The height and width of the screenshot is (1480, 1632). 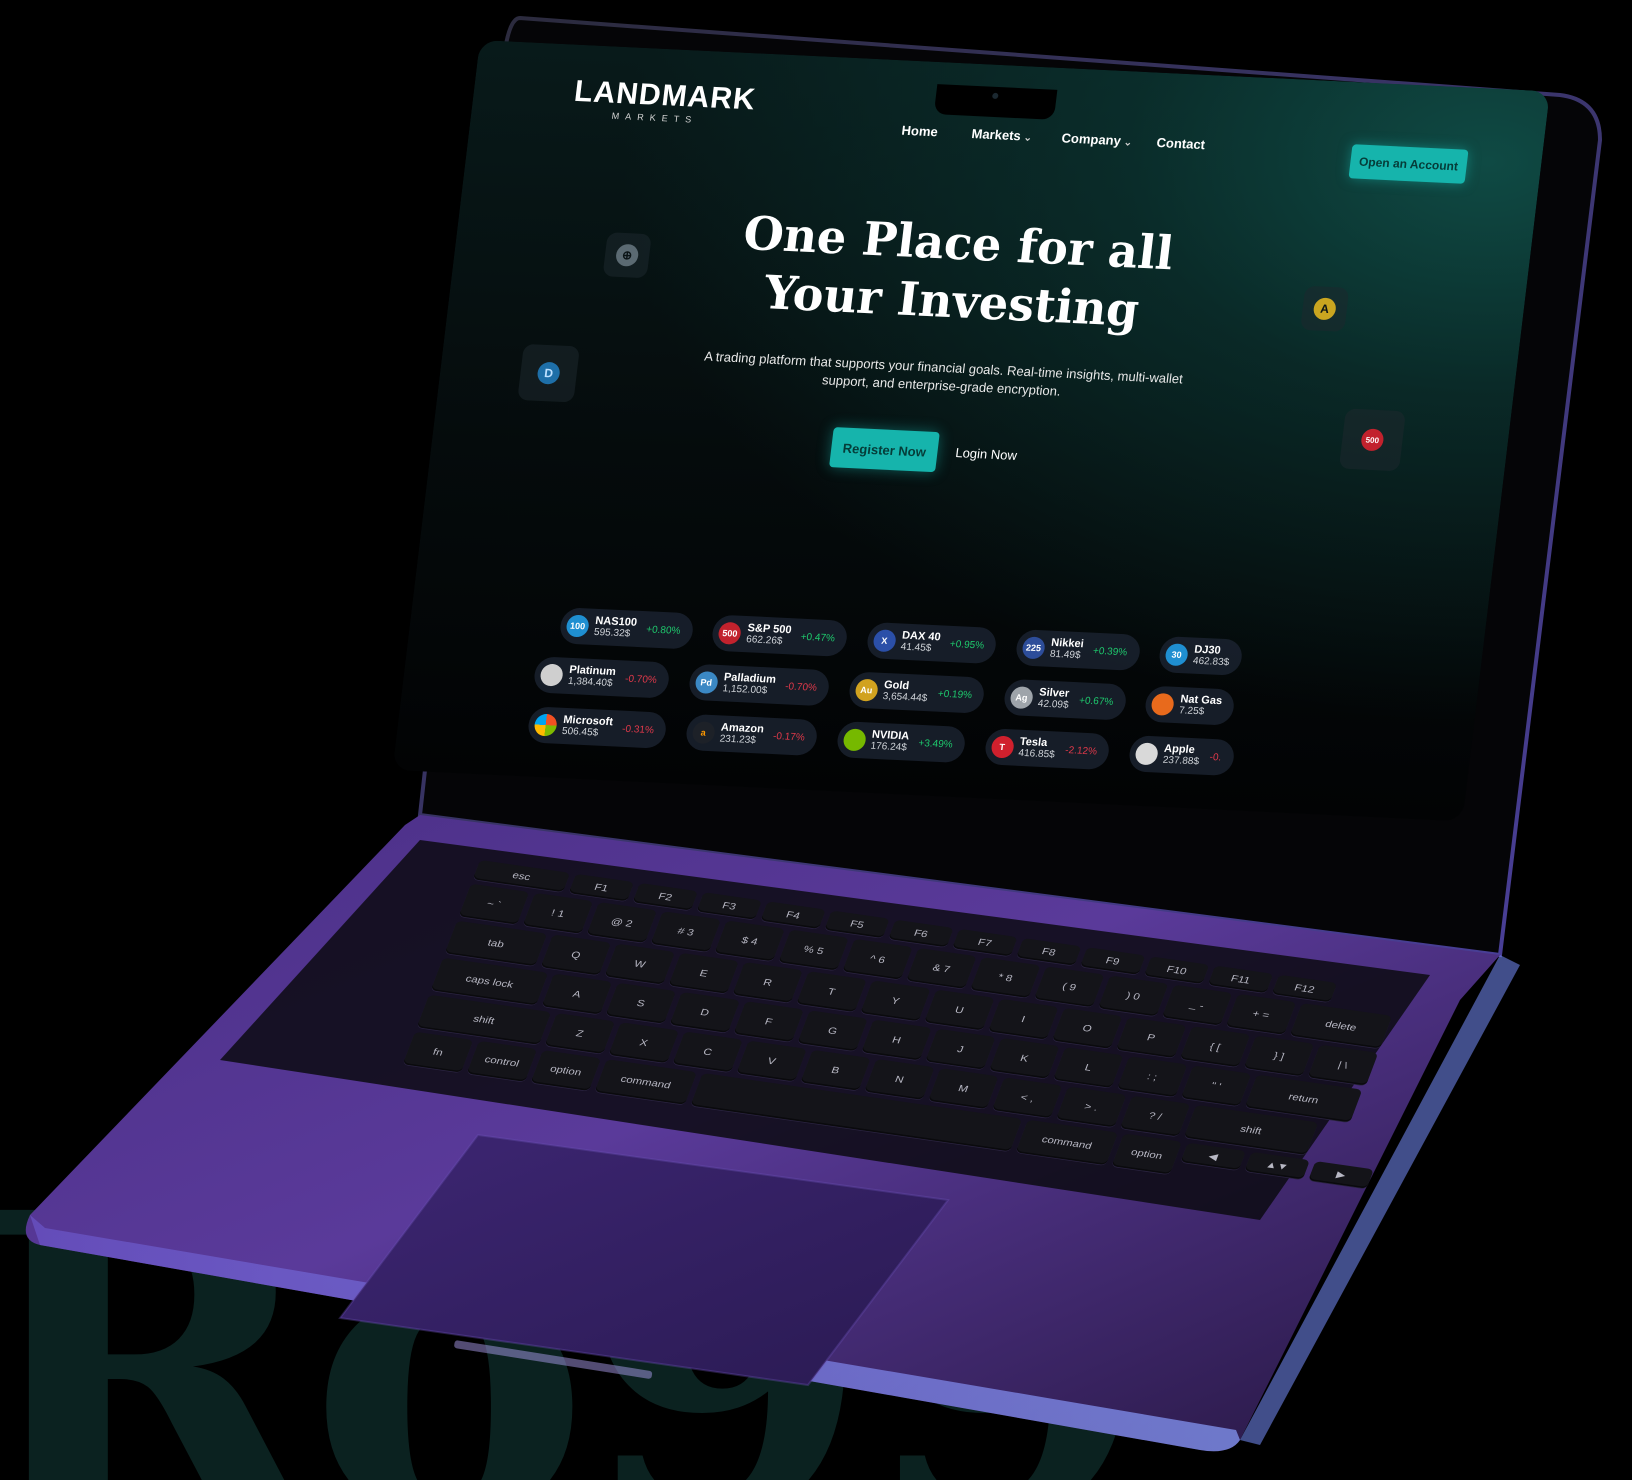 I want to click on key-k: K, so click(x=1024, y=1058).